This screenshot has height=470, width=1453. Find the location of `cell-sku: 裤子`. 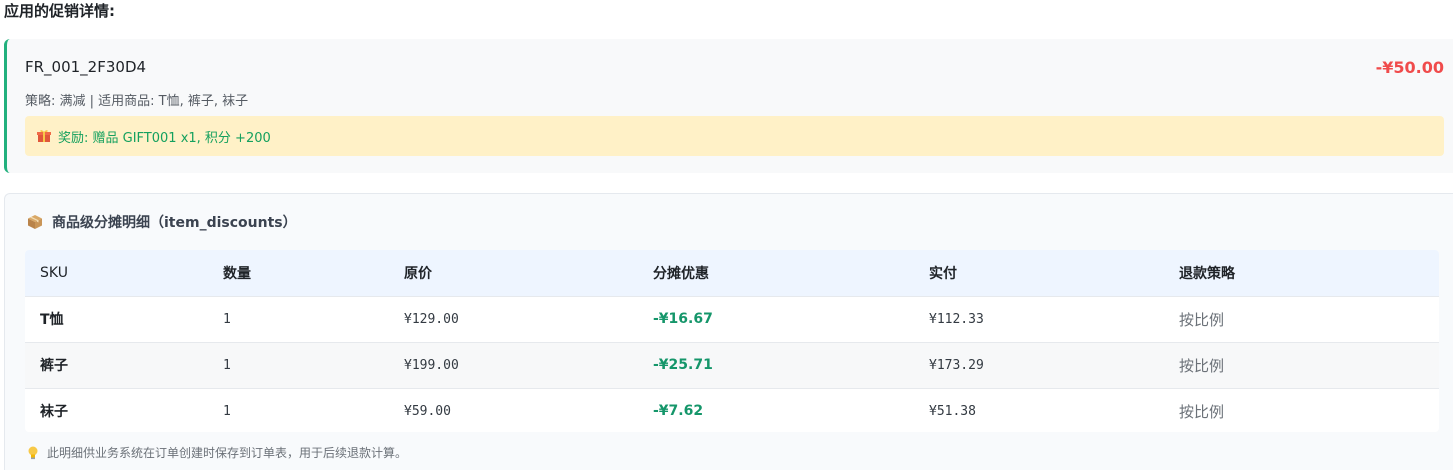

cell-sku: 裤子 is located at coordinates (116, 364).